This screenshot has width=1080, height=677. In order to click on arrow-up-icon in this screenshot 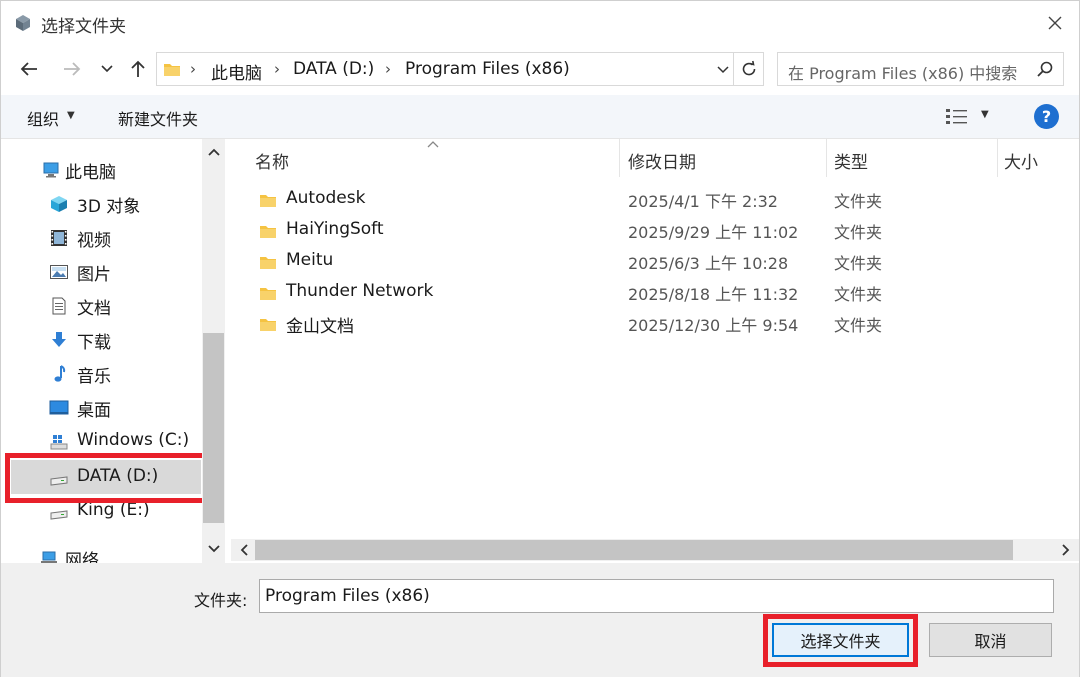, I will do `click(138, 68)`.